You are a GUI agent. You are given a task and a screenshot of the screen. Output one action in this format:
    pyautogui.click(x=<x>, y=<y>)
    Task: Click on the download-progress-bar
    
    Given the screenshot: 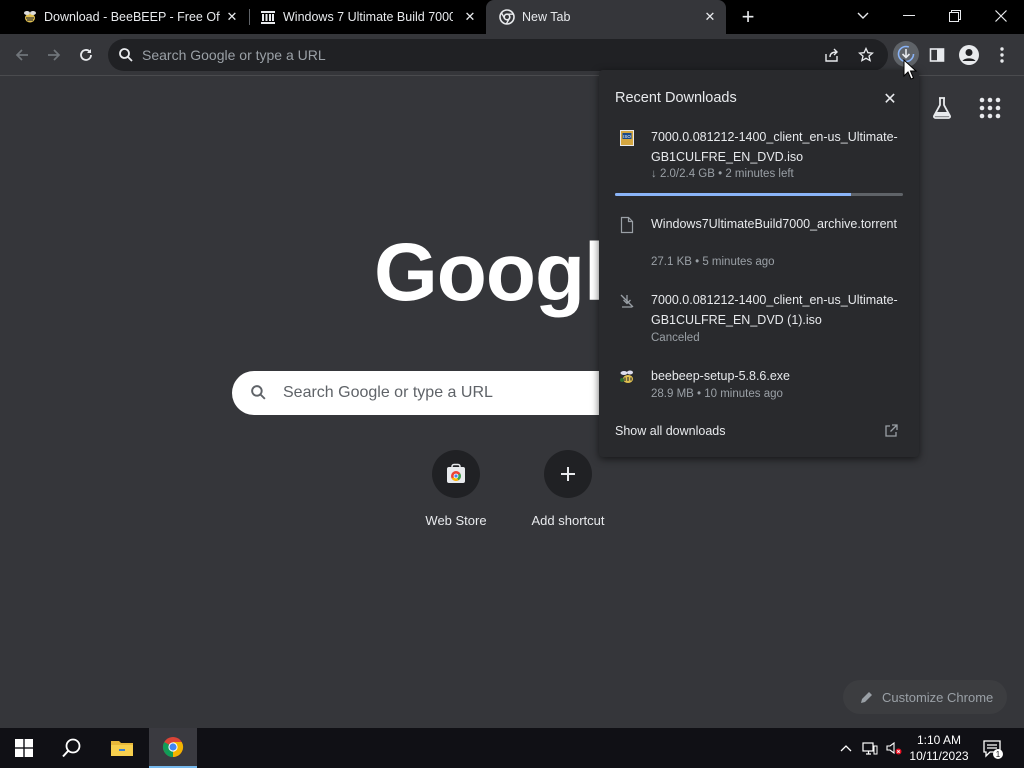 What is the action you would take?
    pyautogui.click(x=759, y=194)
    